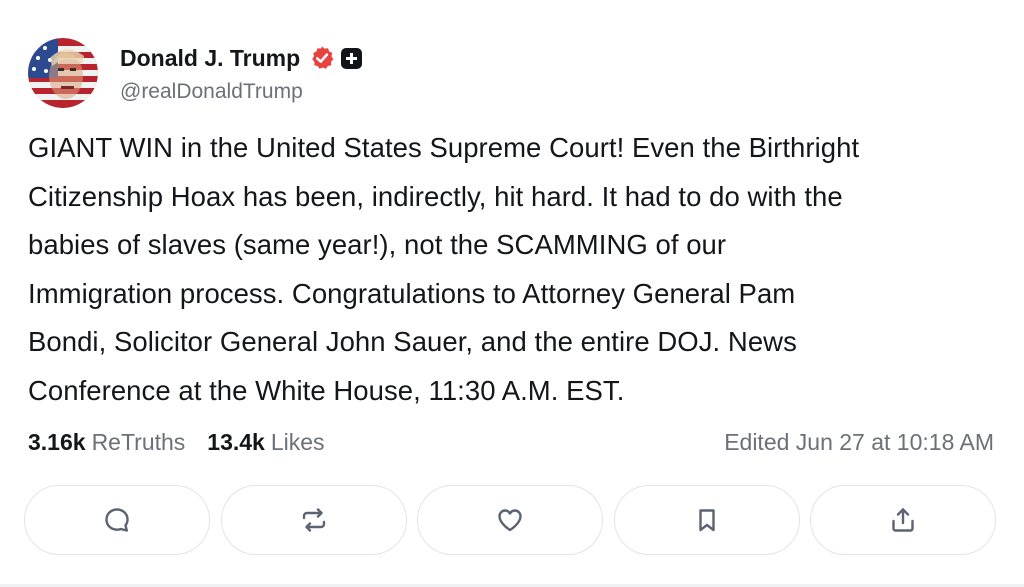 This screenshot has height=587, width=1024. I want to click on author-display-name: Donald J. Trump, so click(210, 58).